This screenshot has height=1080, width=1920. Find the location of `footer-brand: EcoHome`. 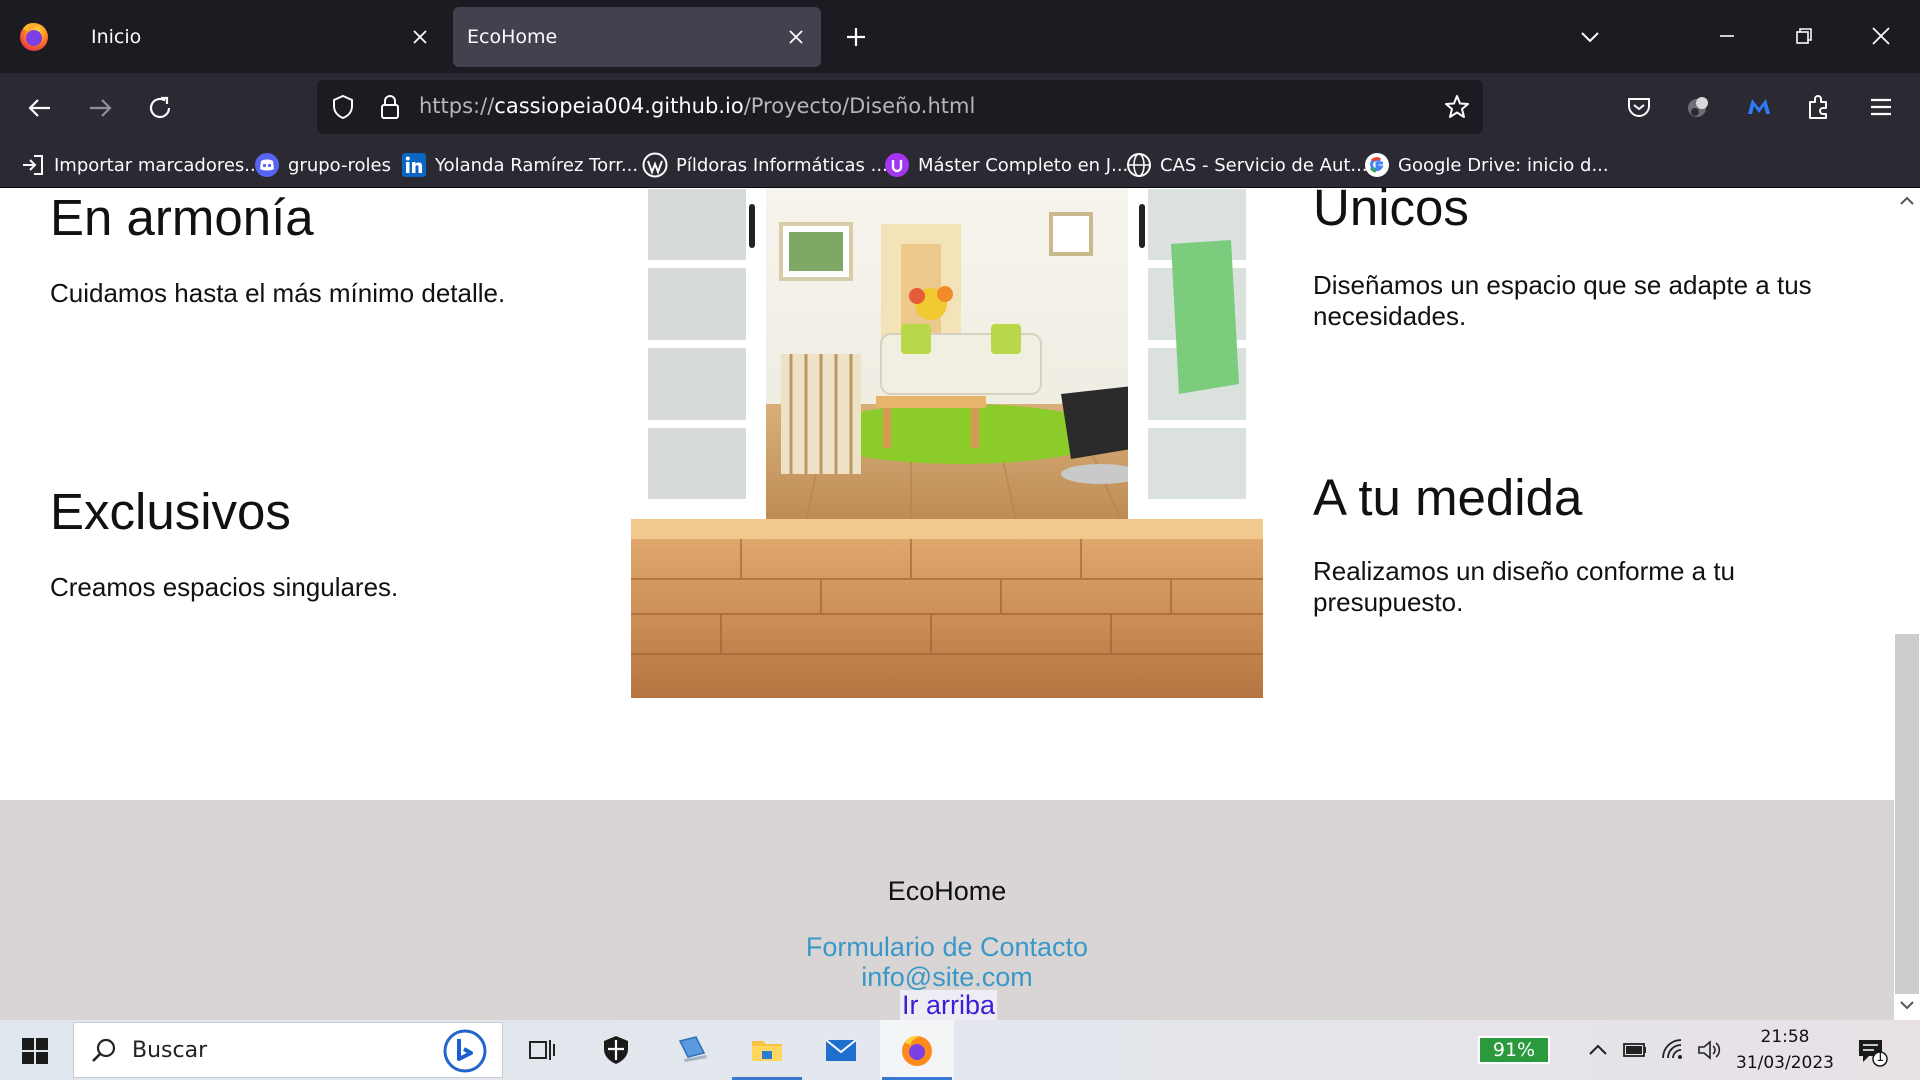

footer-brand: EcoHome is located at coordinates (947, 891).